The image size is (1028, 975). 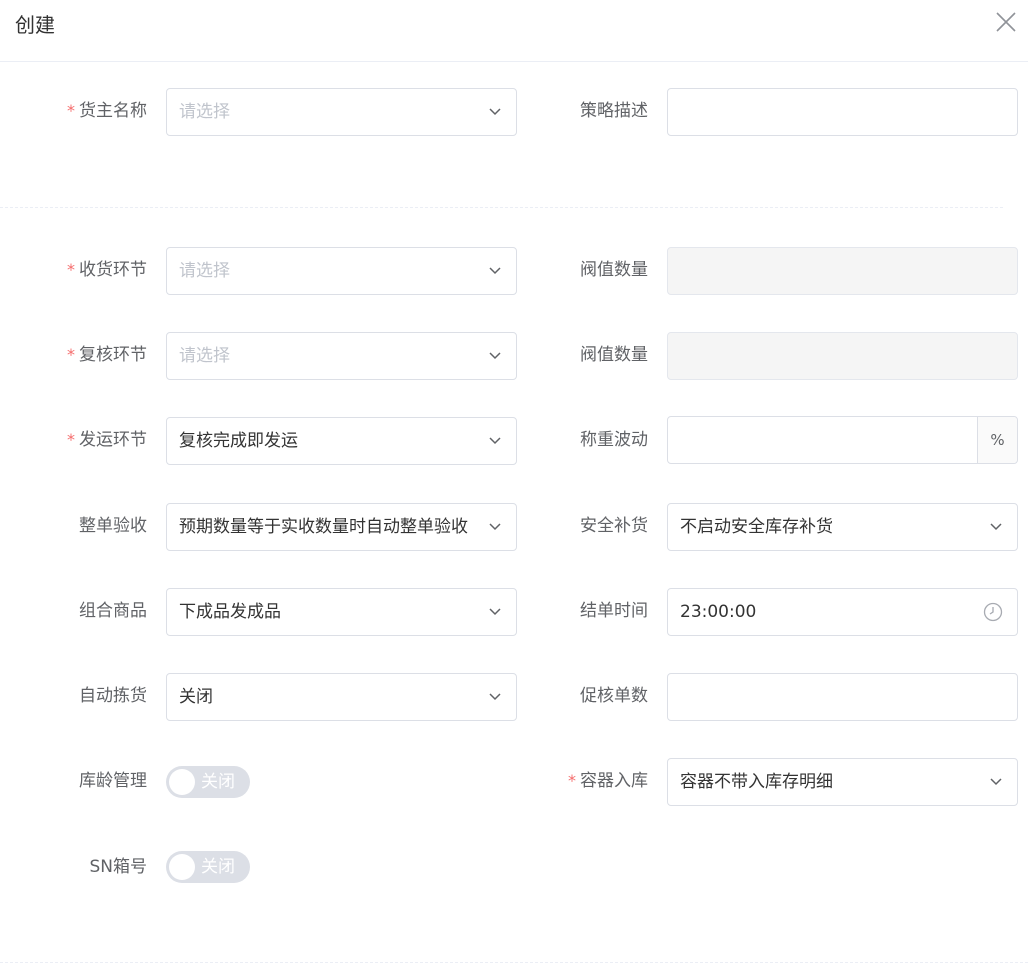 What do you see at coordinates (341, 271) in the screenshot?
I see `receive-step-select: 请选择` at bounding box center [341, 271].